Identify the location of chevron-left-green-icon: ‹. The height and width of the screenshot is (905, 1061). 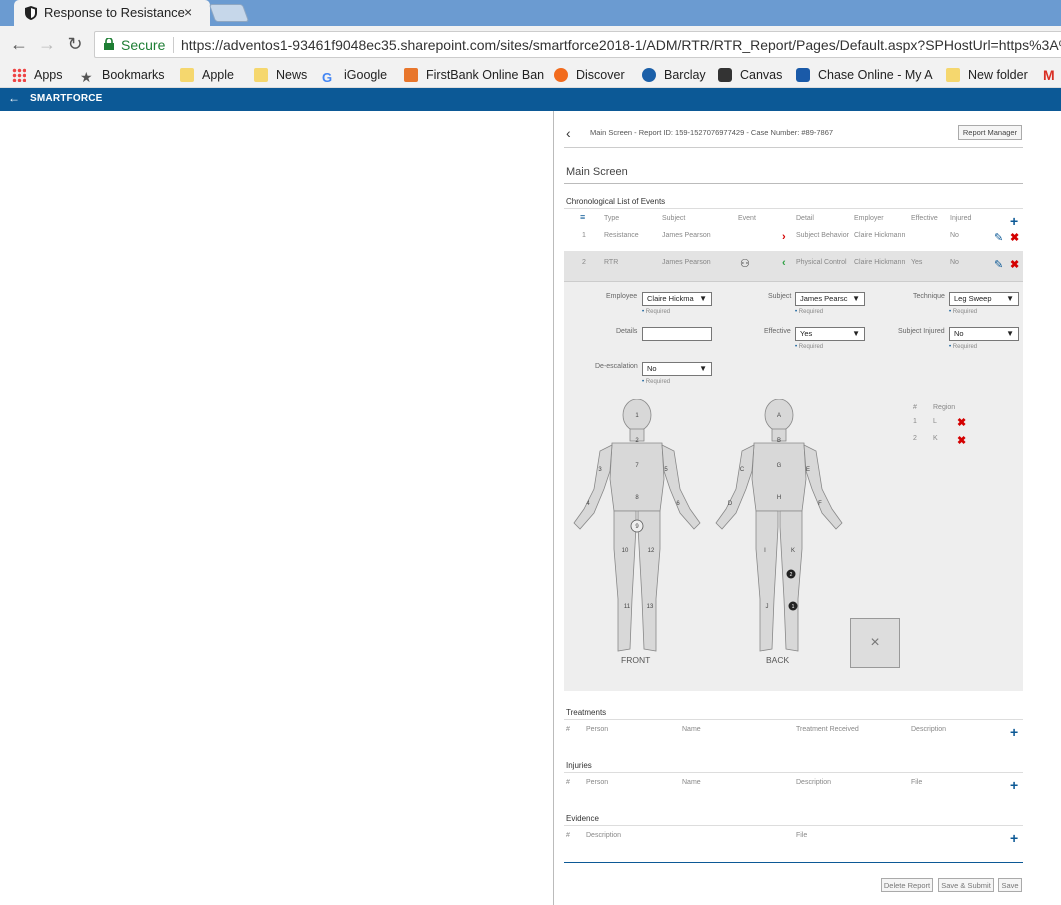
(784, 263).